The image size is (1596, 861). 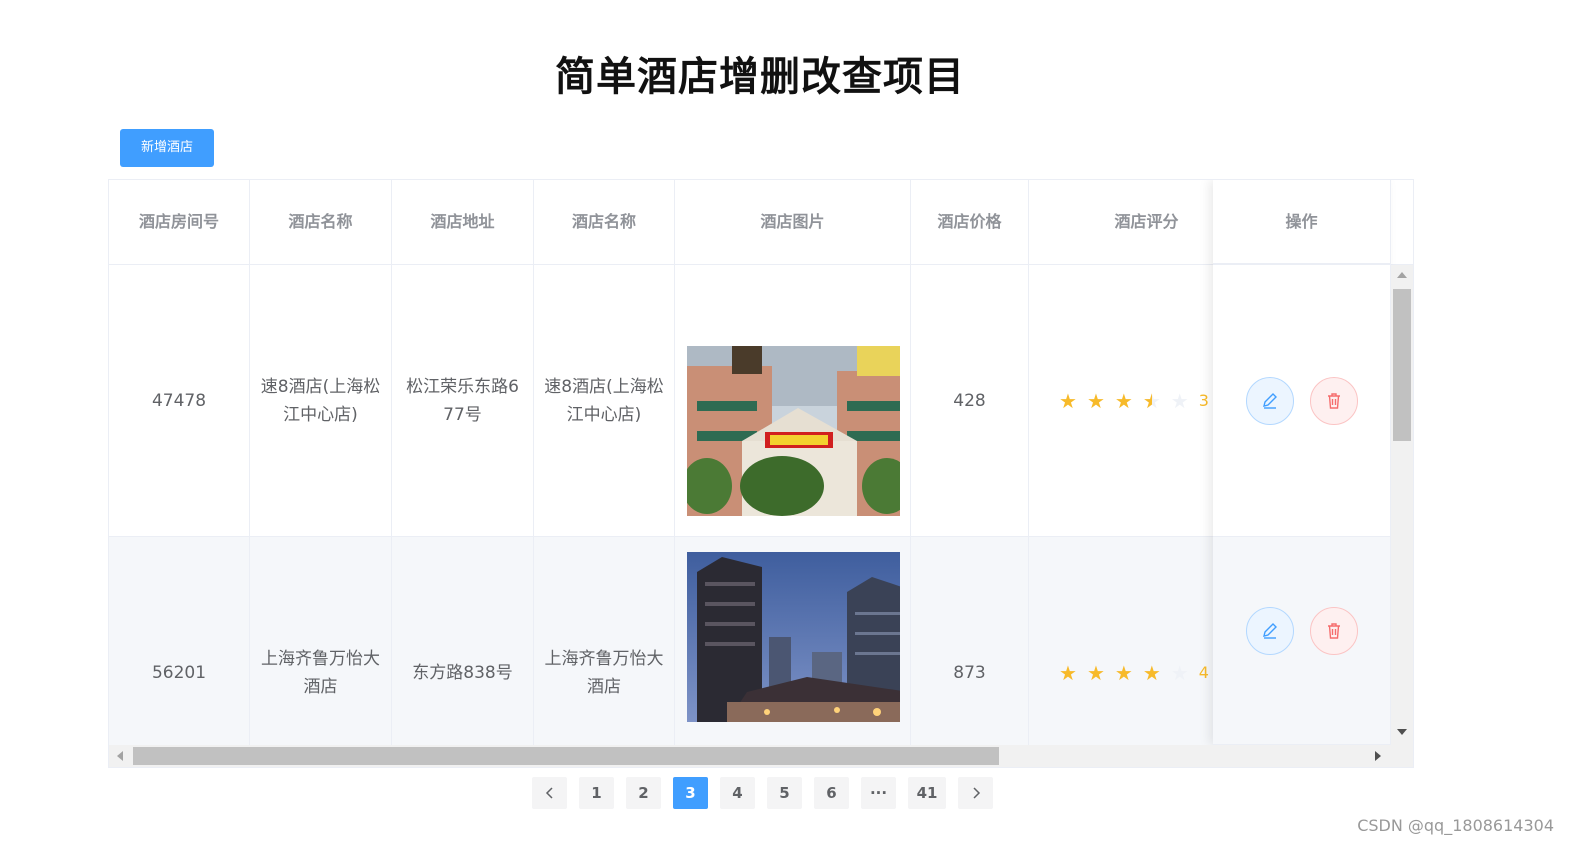 I want to click on cell-name: 上海齐鲁万怡大酒店, so click(x=321, y=641).